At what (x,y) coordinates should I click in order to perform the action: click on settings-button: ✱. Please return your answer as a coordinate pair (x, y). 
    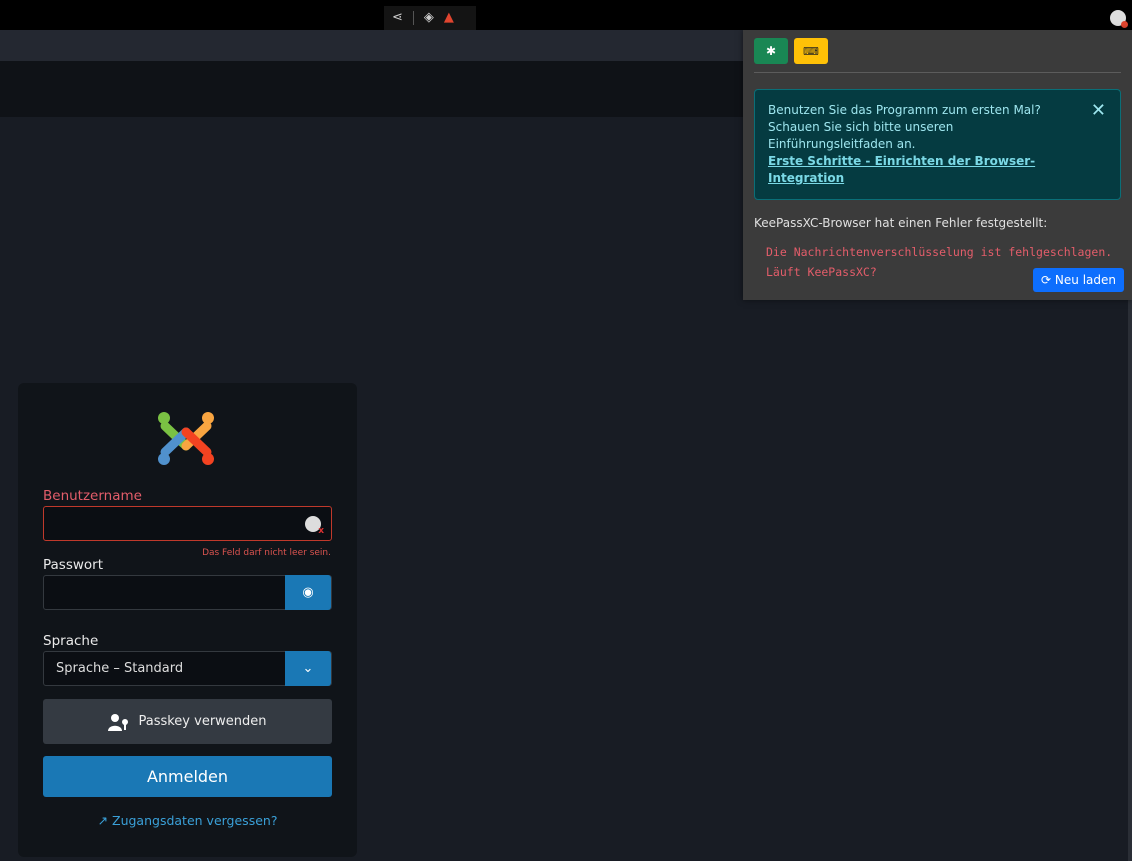
    Looking at the image, I should click on (771, 51).